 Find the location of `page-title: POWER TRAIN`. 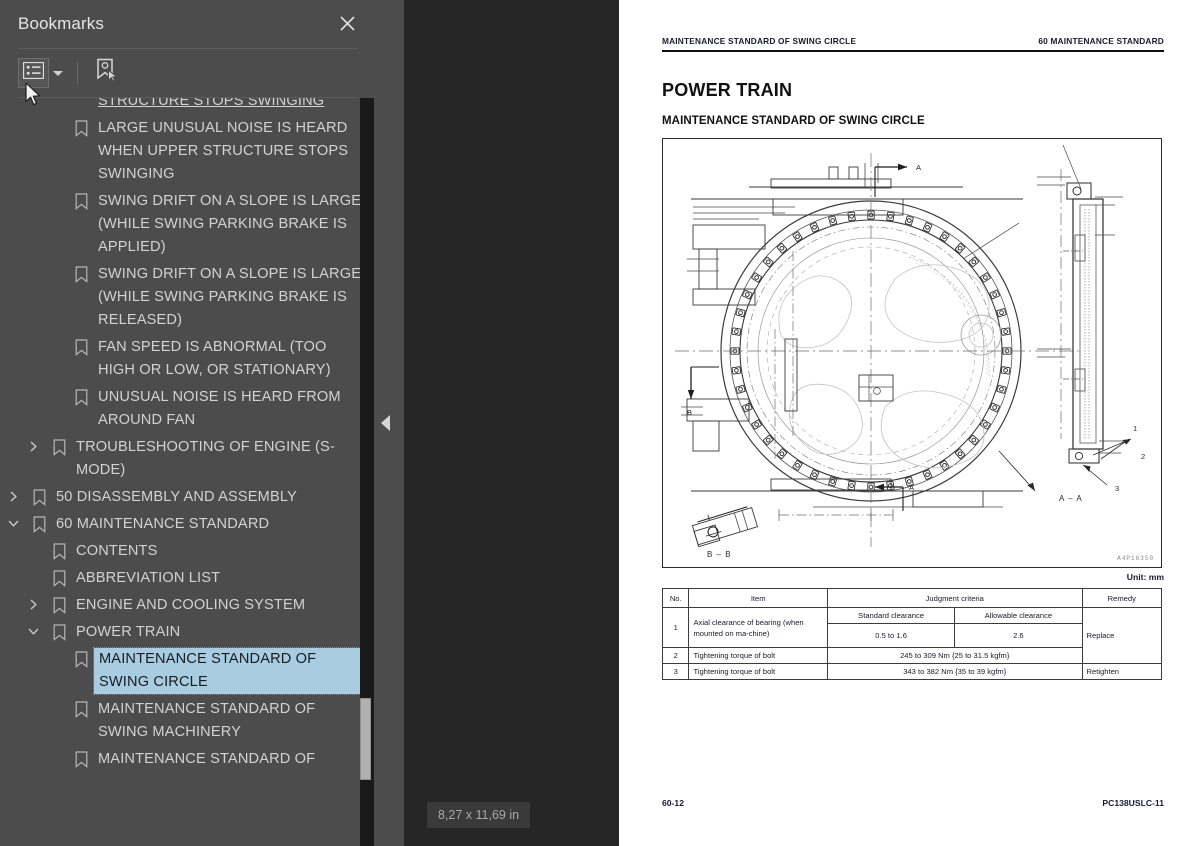

page-title: POWER TRAIN is located at coordinates (727, 90).